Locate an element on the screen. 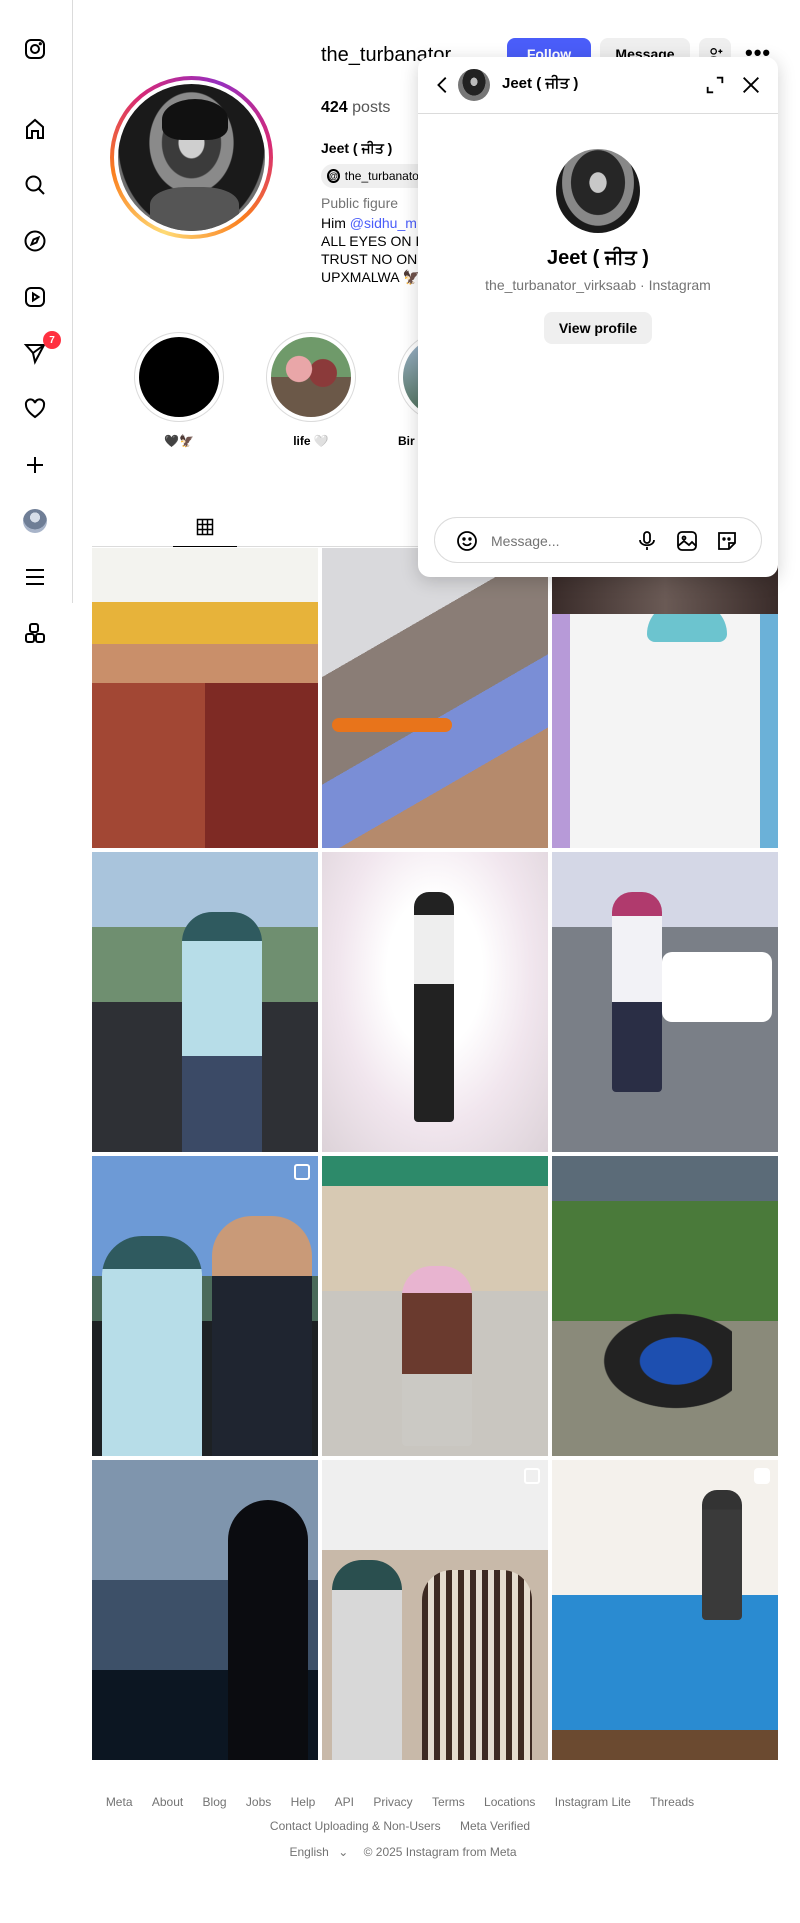 The width and height of the screenshot is (800, 1923). messages-icon: 7 is located at coordinates (41, 348).